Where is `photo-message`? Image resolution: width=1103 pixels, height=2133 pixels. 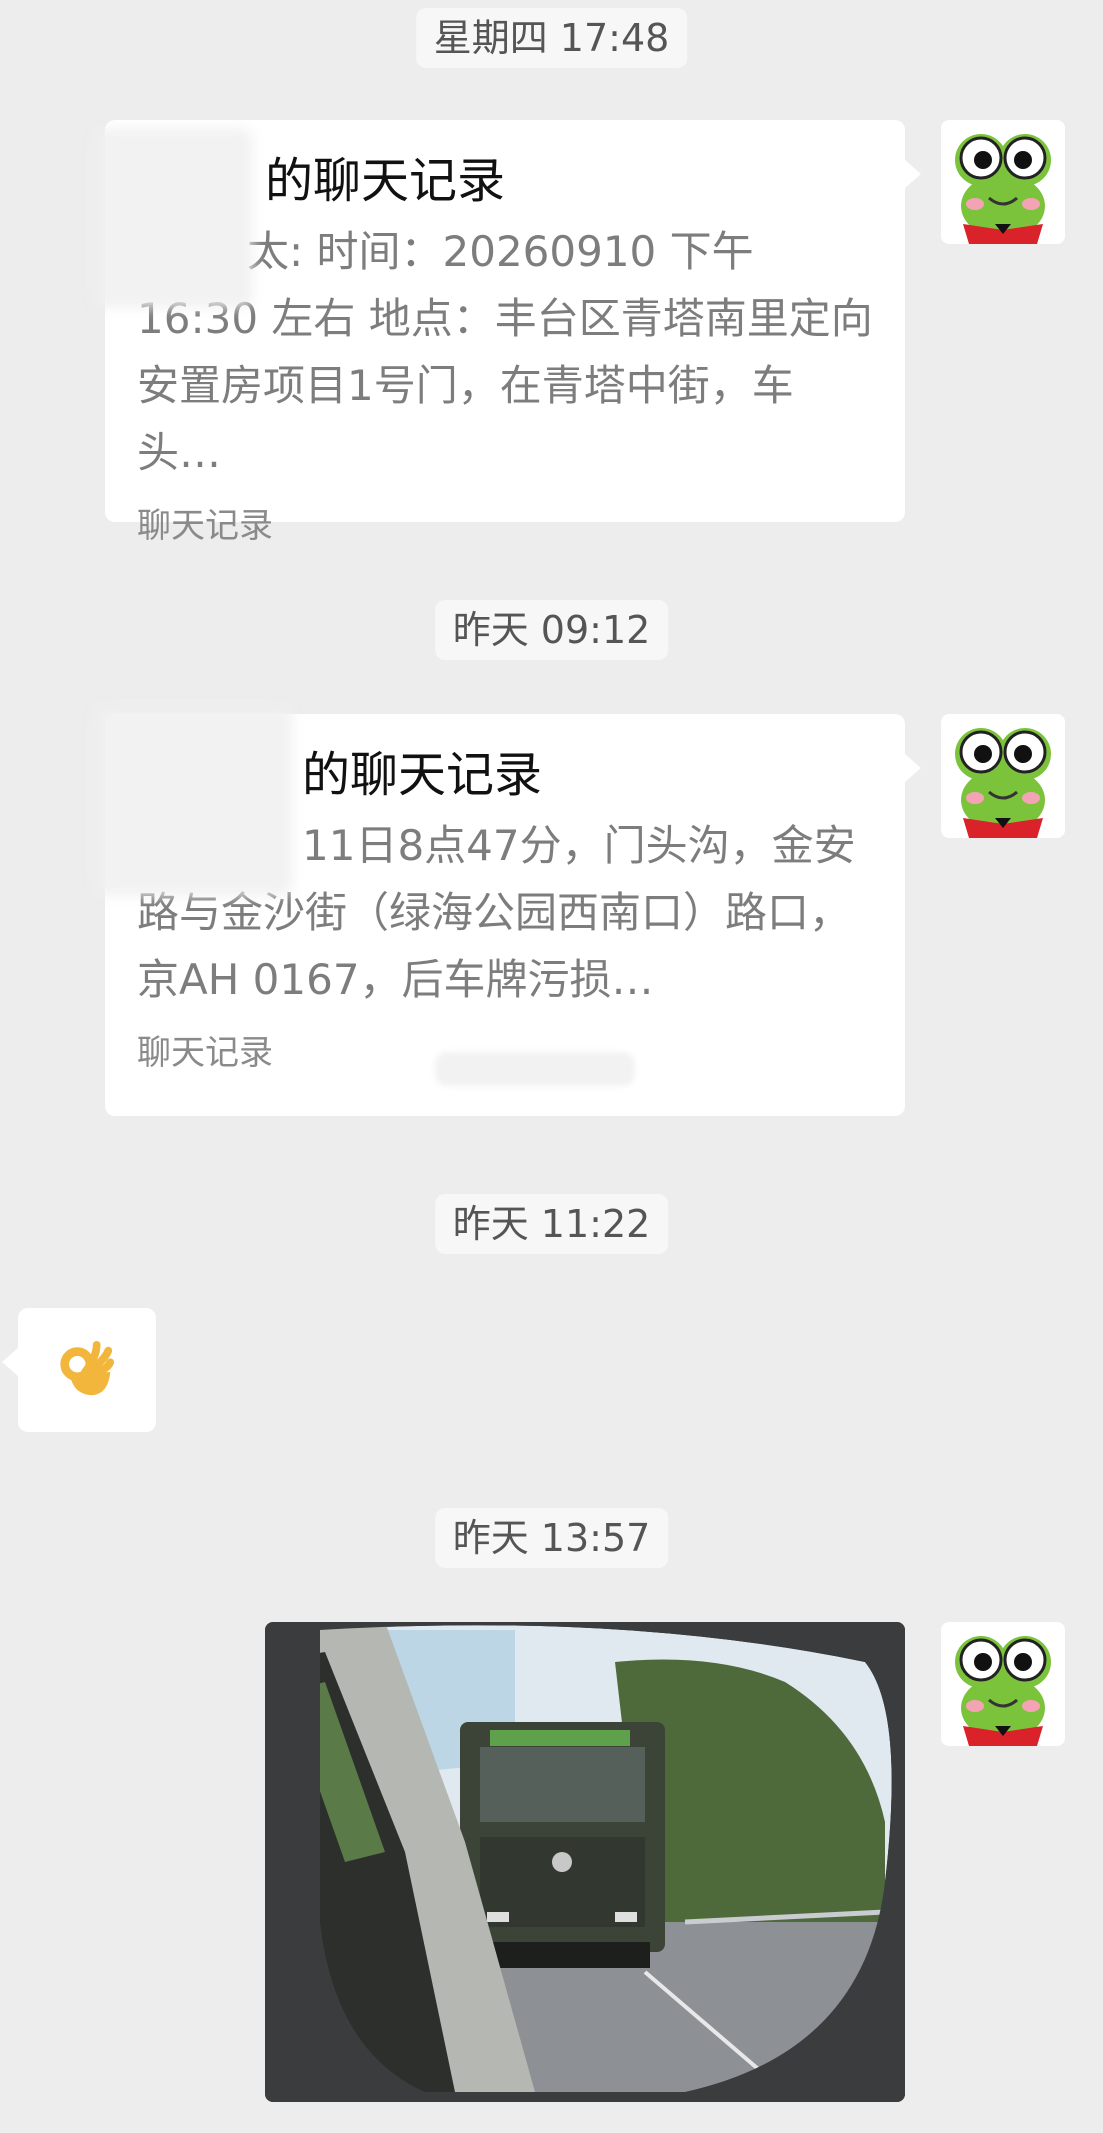
photo-message is located at coordinates (585, 1862).